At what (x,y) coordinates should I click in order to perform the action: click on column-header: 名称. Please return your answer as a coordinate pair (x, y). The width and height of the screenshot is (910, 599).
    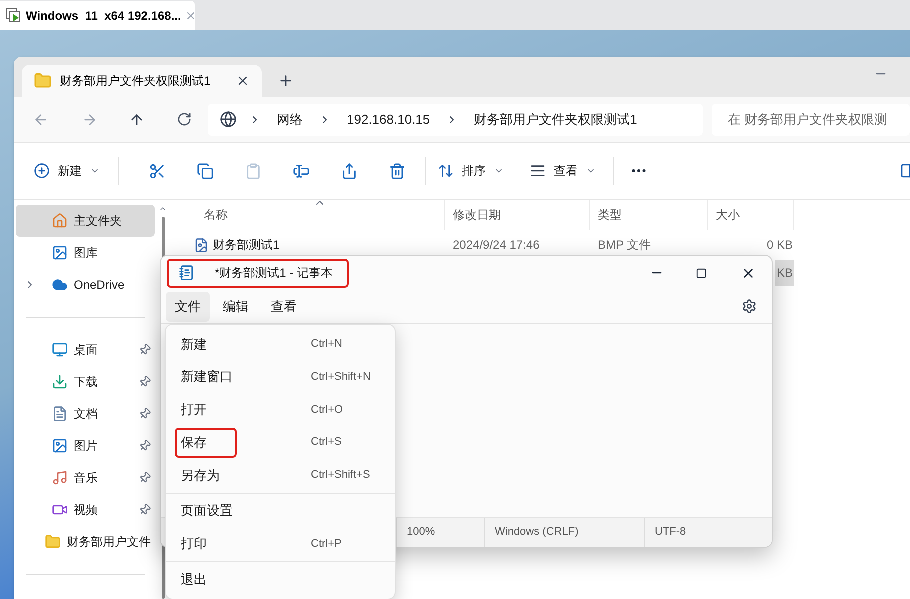
    Looking at the image, I should click on (307, 215).